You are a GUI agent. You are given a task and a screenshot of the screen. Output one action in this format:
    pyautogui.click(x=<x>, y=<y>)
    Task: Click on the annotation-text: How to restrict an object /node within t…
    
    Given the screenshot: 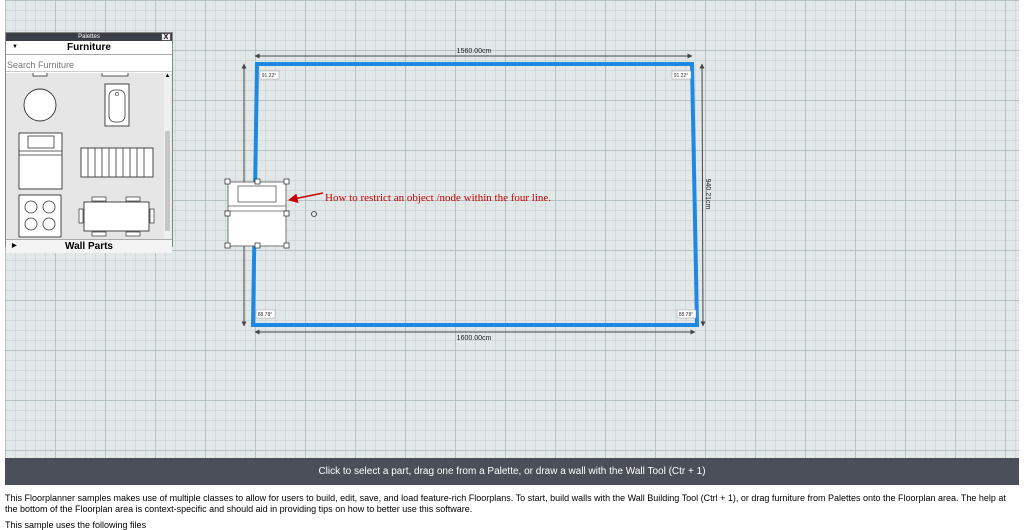 What is the action you would take?
    pyautogui.click(x=438, y=198)
    